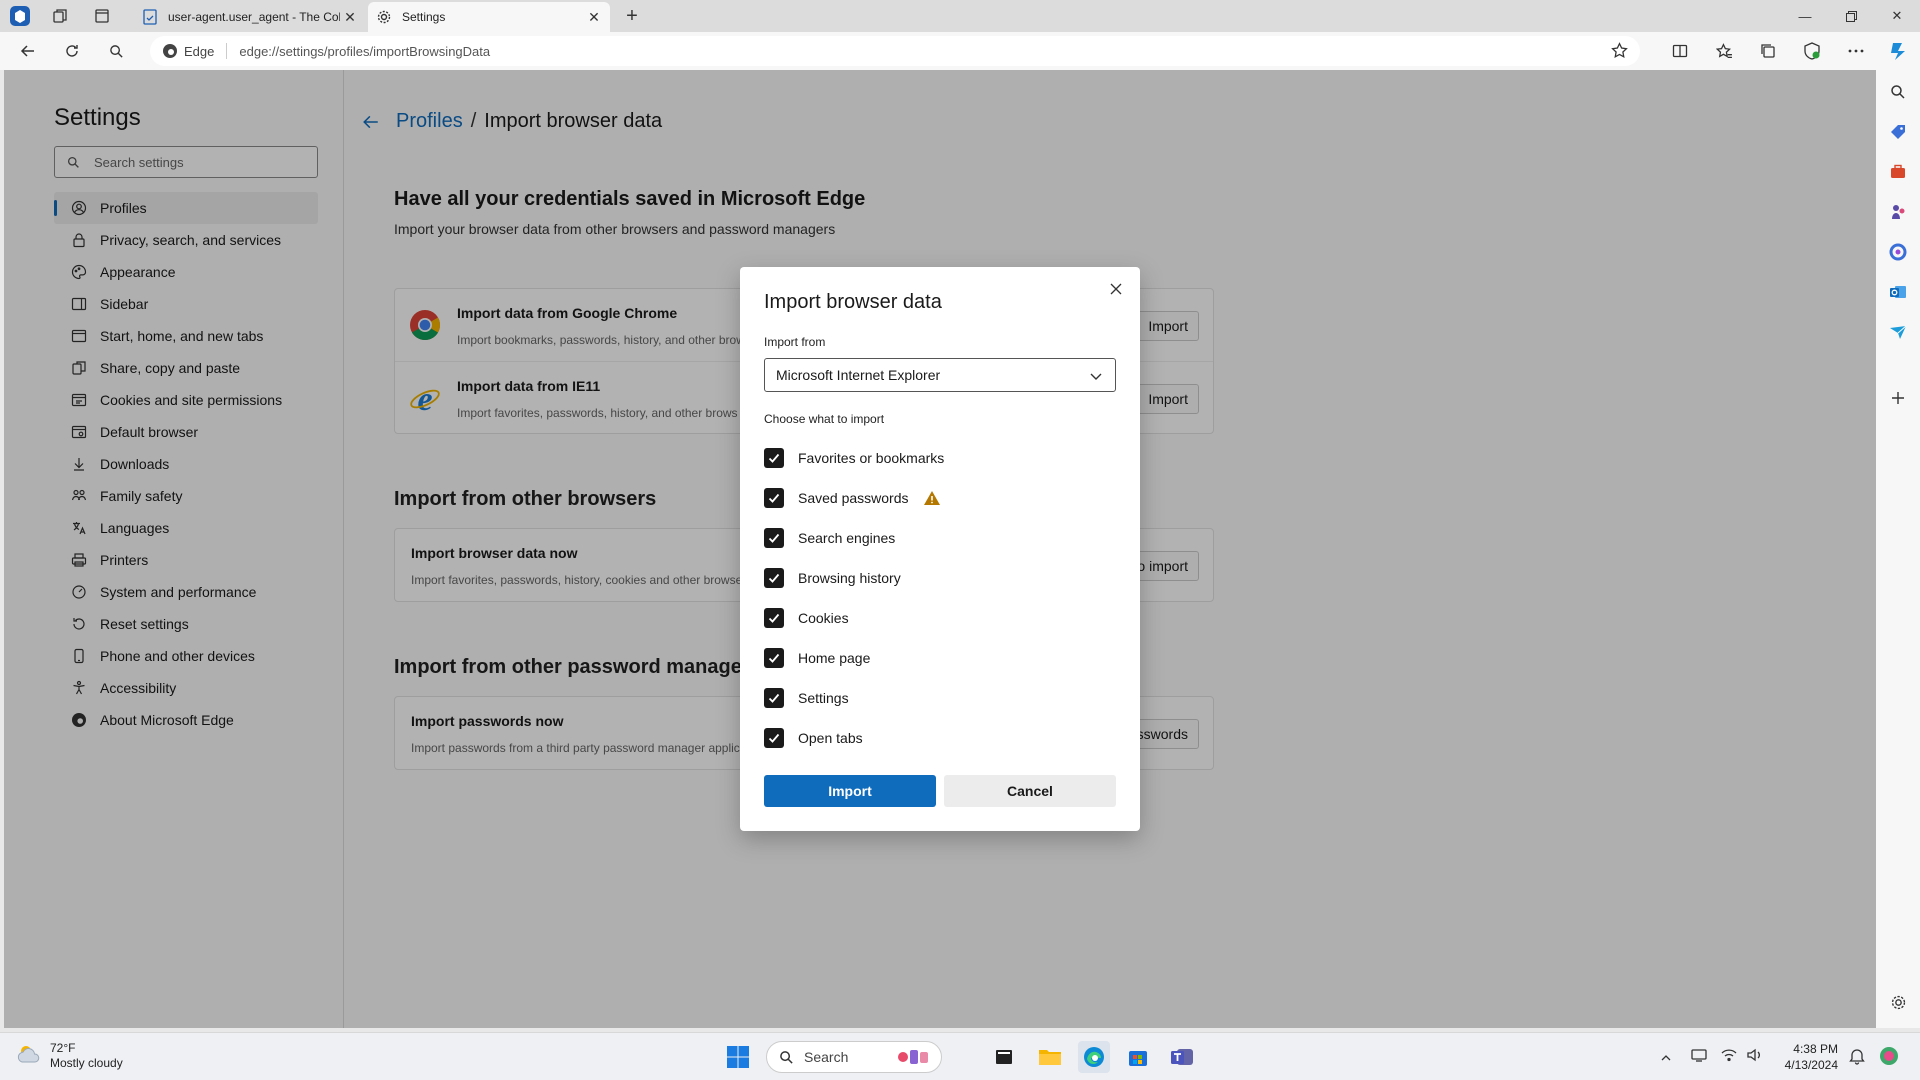 The image size is (1920, 1080). What do you see at coordinates (854, 698) in the screenshot?
I see `option-settings: Settings` at bounding box center [854, 698].